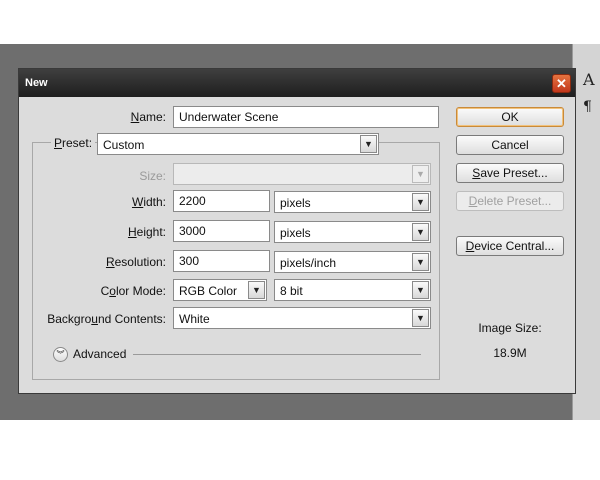 This screenshot has height=480, width=600. Describe the element at coordinates (352, 262) in the screenshot. I see `resolution-unit-select: pixels/inch ▼` at that location.